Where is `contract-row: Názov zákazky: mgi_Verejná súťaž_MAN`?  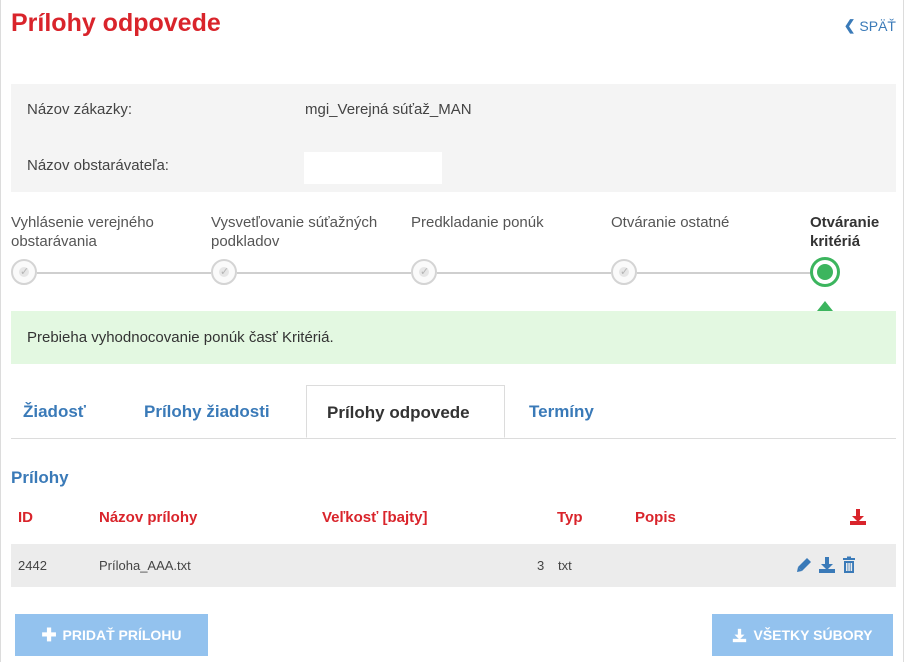
contract-row: Názov zákazky: mgi_Verejná súťaž_MAN is located at coordinates (453, 110).